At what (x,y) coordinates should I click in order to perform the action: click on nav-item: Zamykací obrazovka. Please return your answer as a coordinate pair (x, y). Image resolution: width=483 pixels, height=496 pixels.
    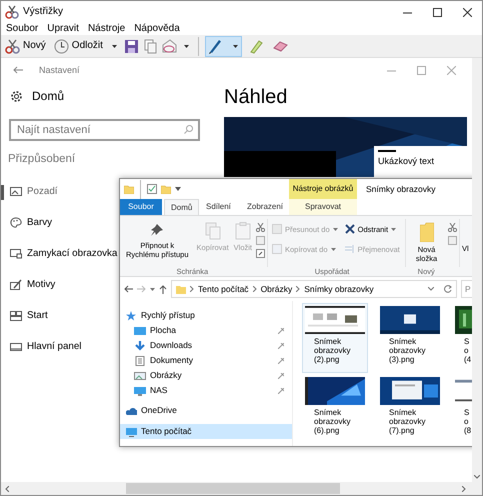
    Looking at the image, I should click on (72, 254).